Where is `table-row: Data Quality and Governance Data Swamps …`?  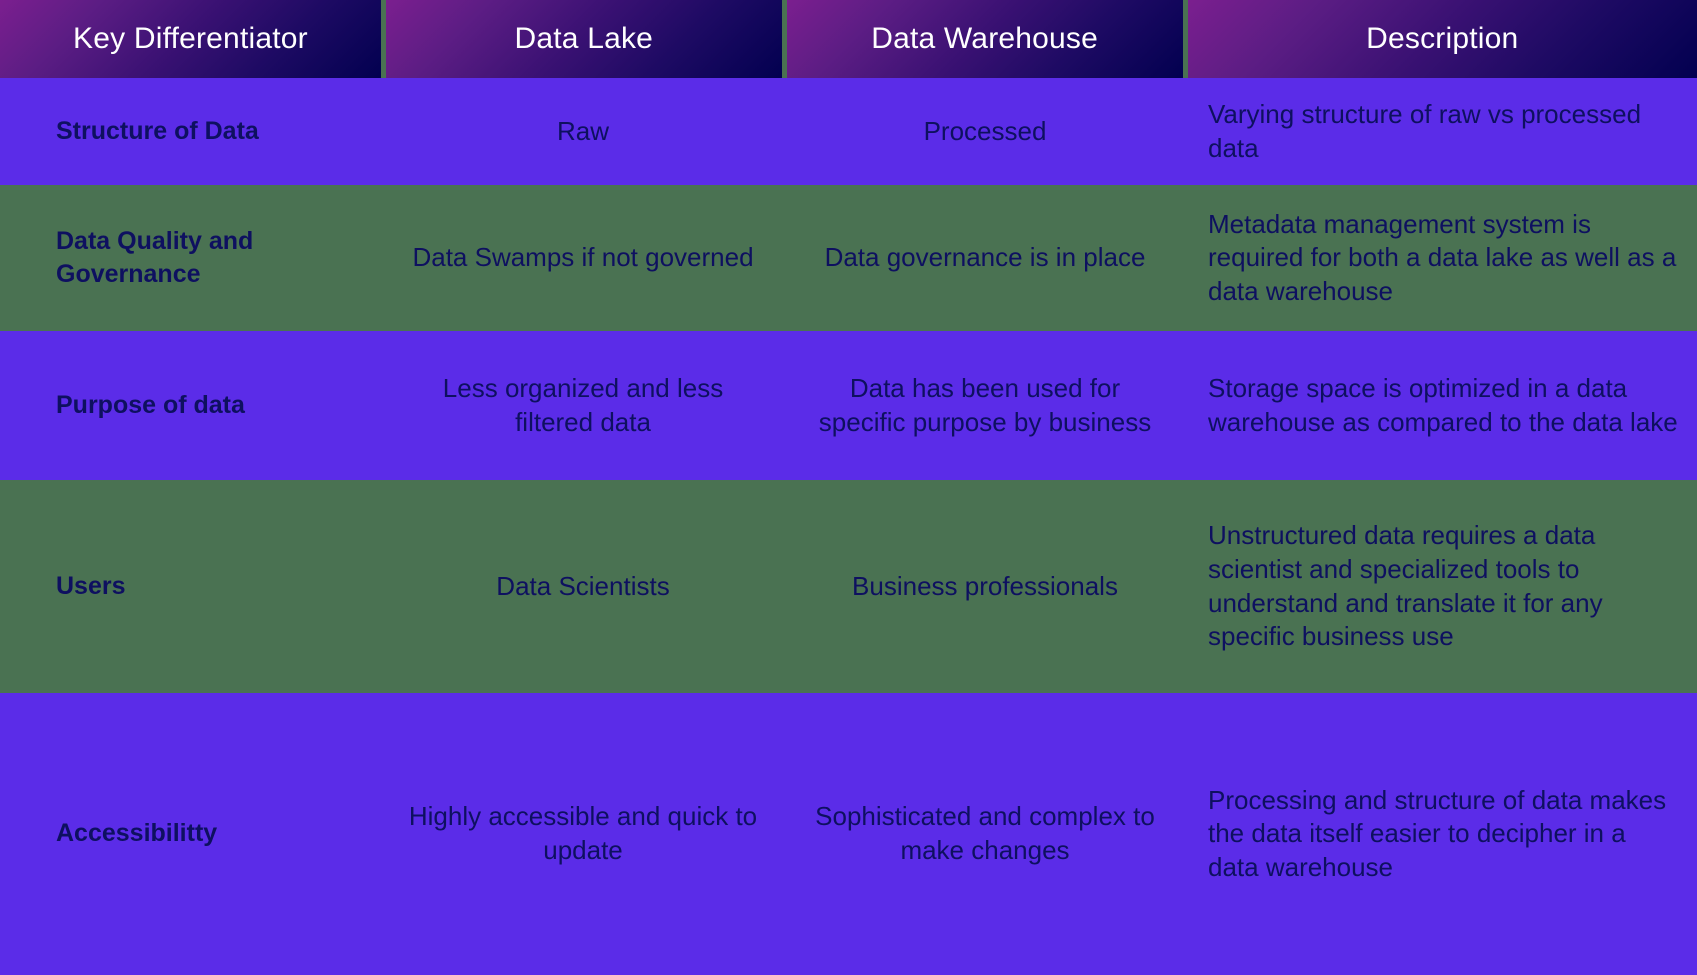 table-row: Data Quality and Governance Data Swamps … is located at coordinates (848, 258).